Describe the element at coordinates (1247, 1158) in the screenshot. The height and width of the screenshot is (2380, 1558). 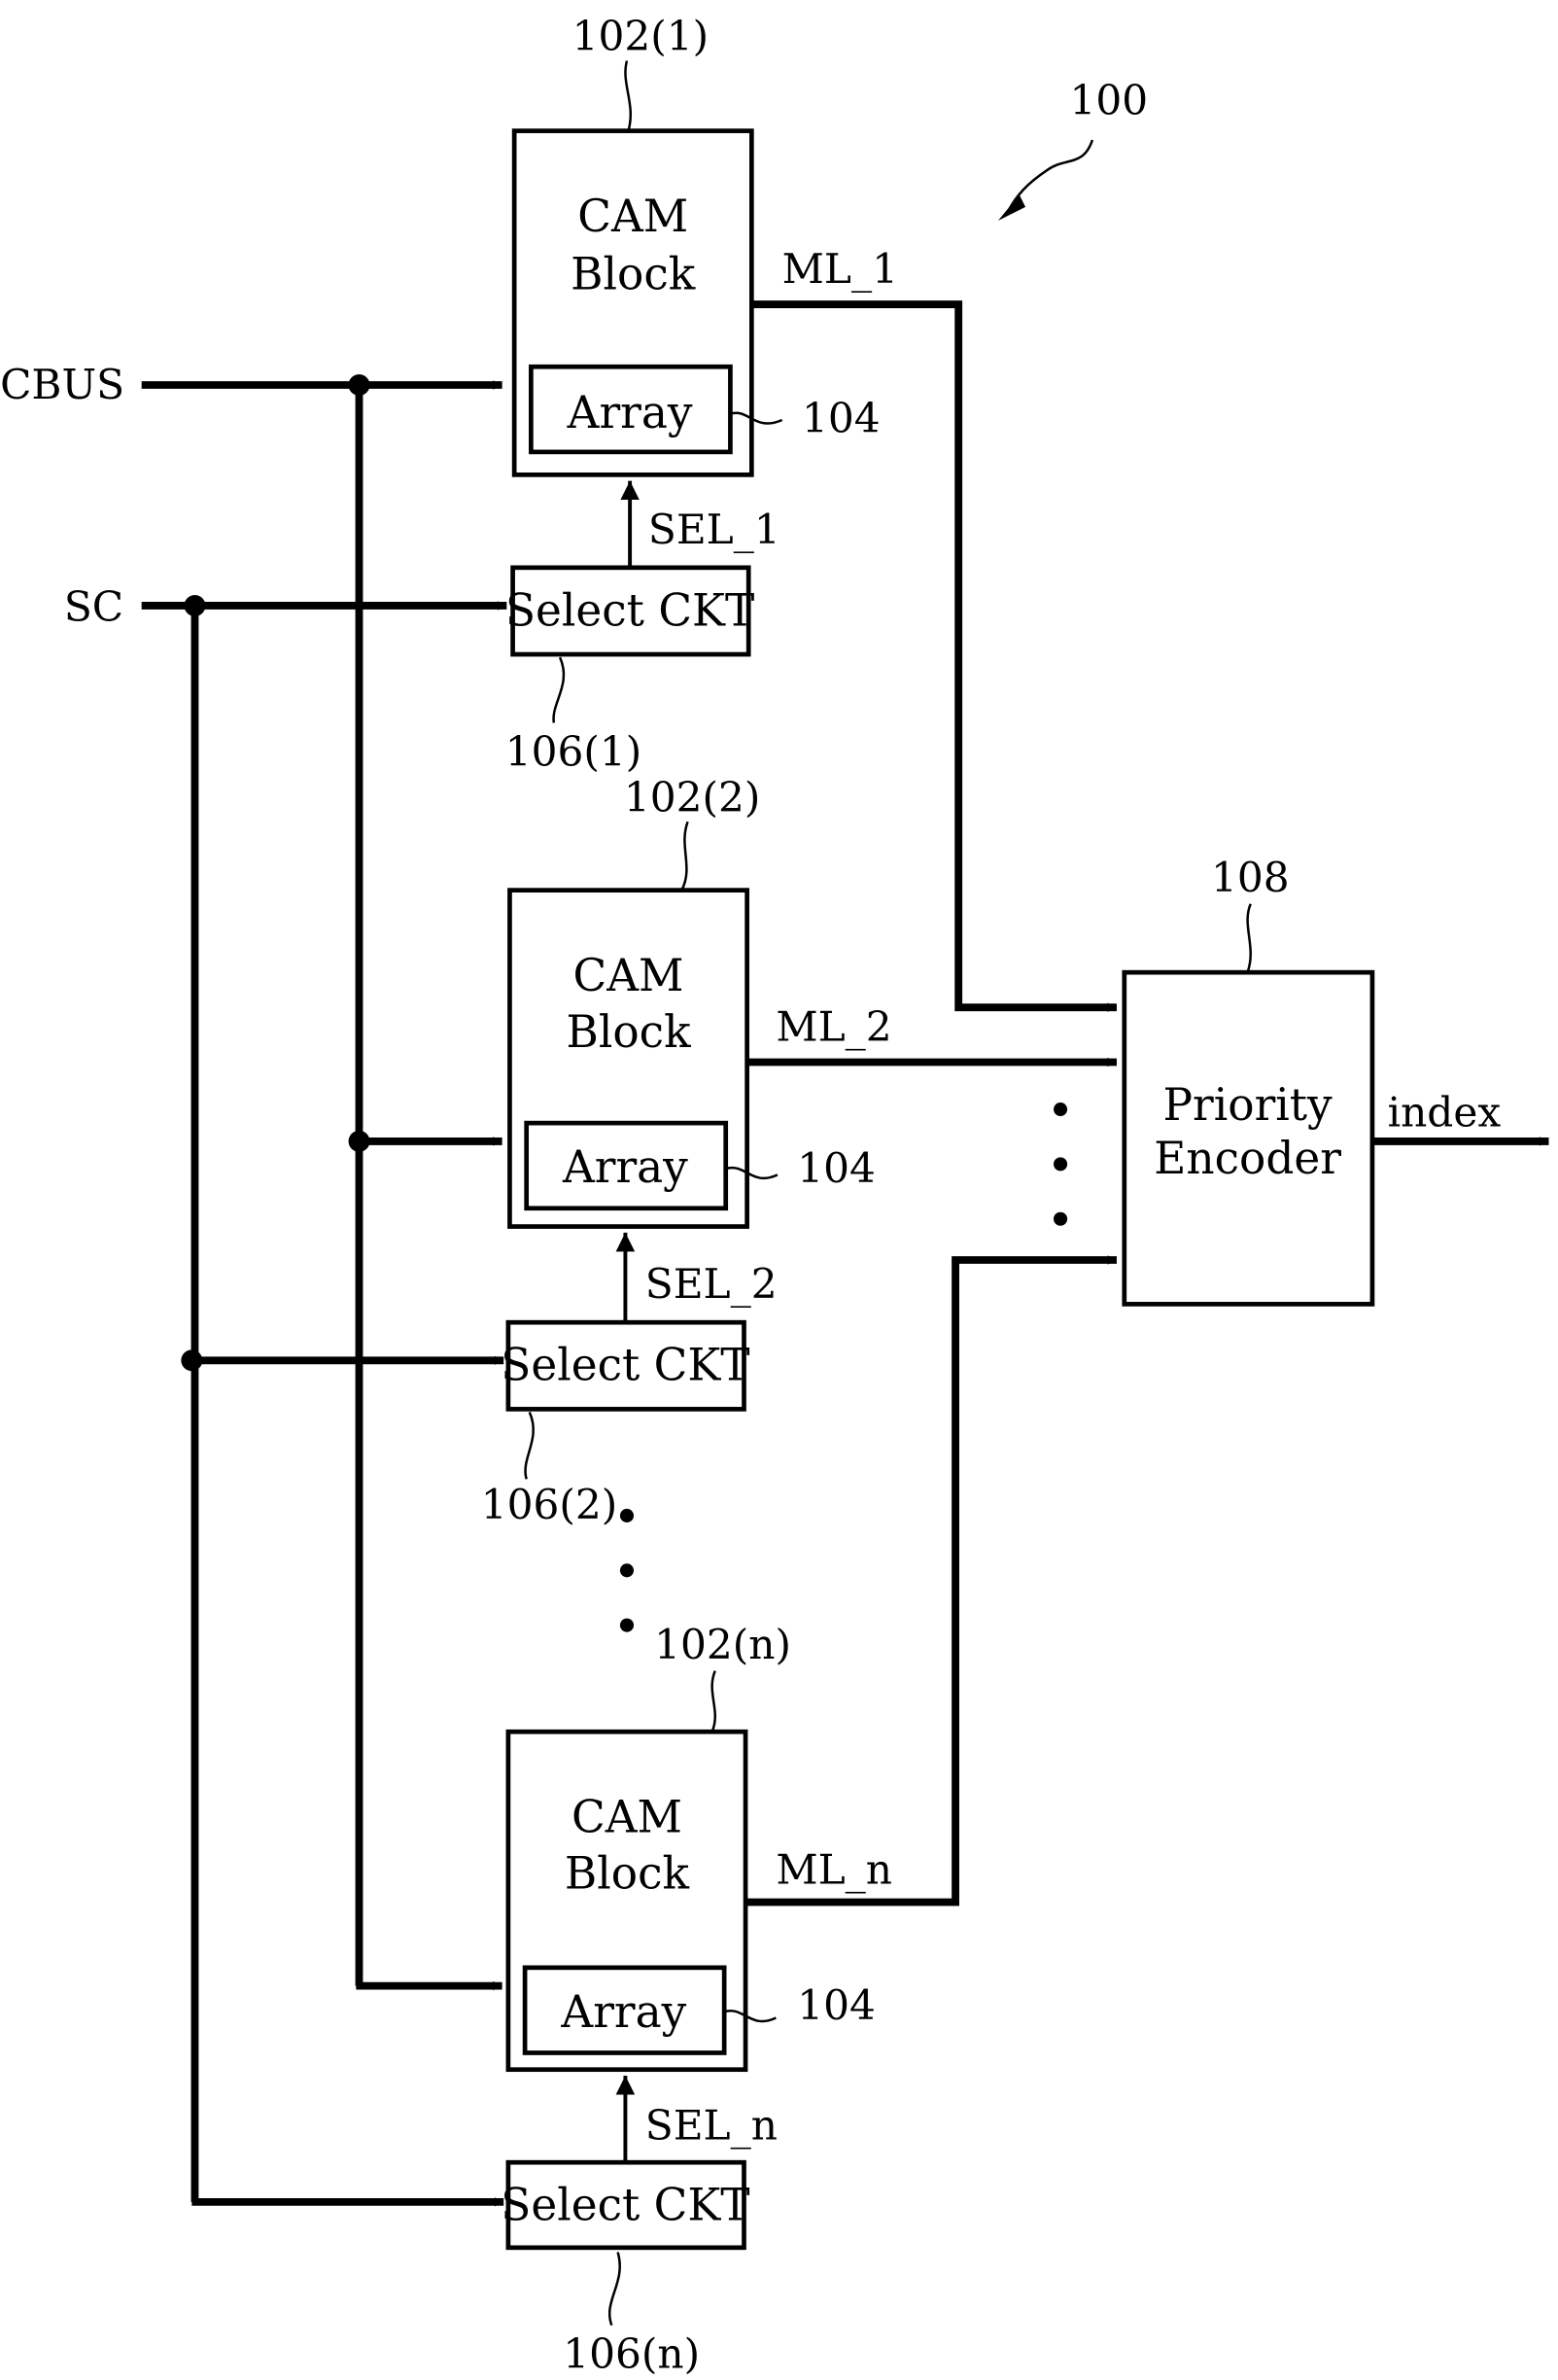
I see `encoder-subtitle: Encoder` at that location.